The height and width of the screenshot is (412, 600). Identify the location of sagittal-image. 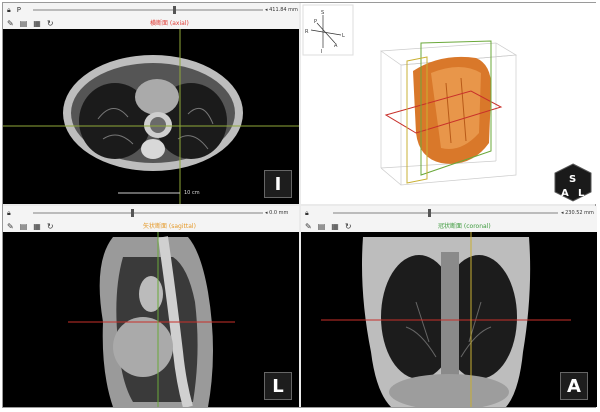
(151, 319).